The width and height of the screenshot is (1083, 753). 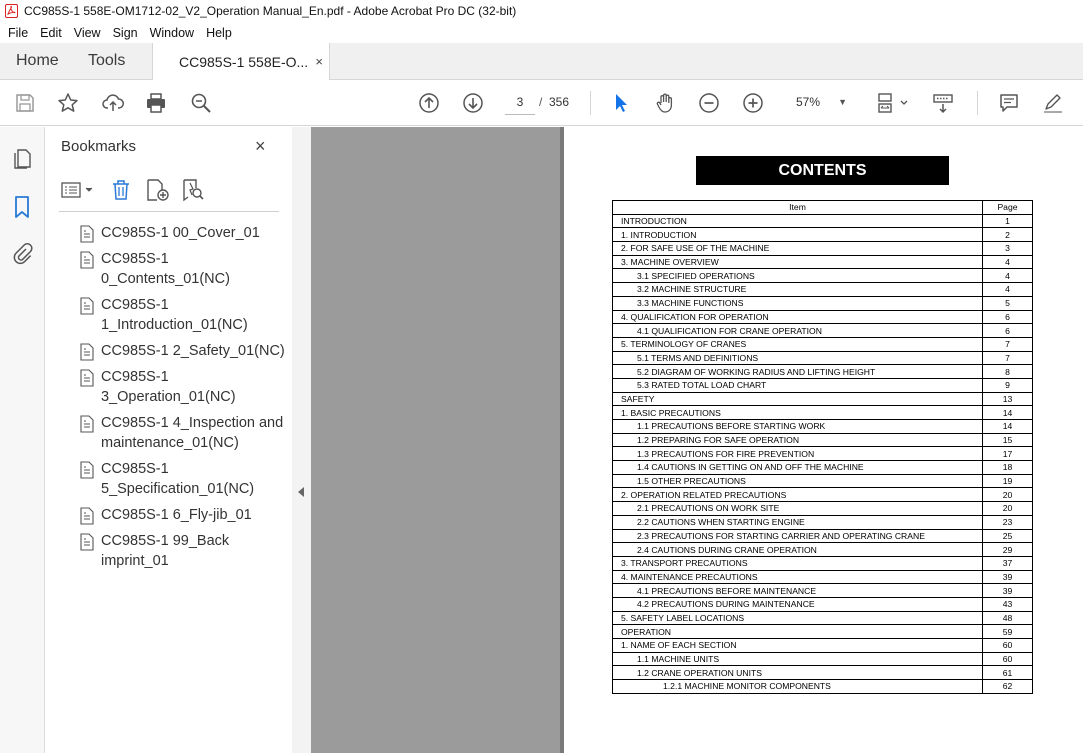 I want to click on table-row: 1.5 OTHER PRECAUTIONS 19, so click(x=822, y=481).